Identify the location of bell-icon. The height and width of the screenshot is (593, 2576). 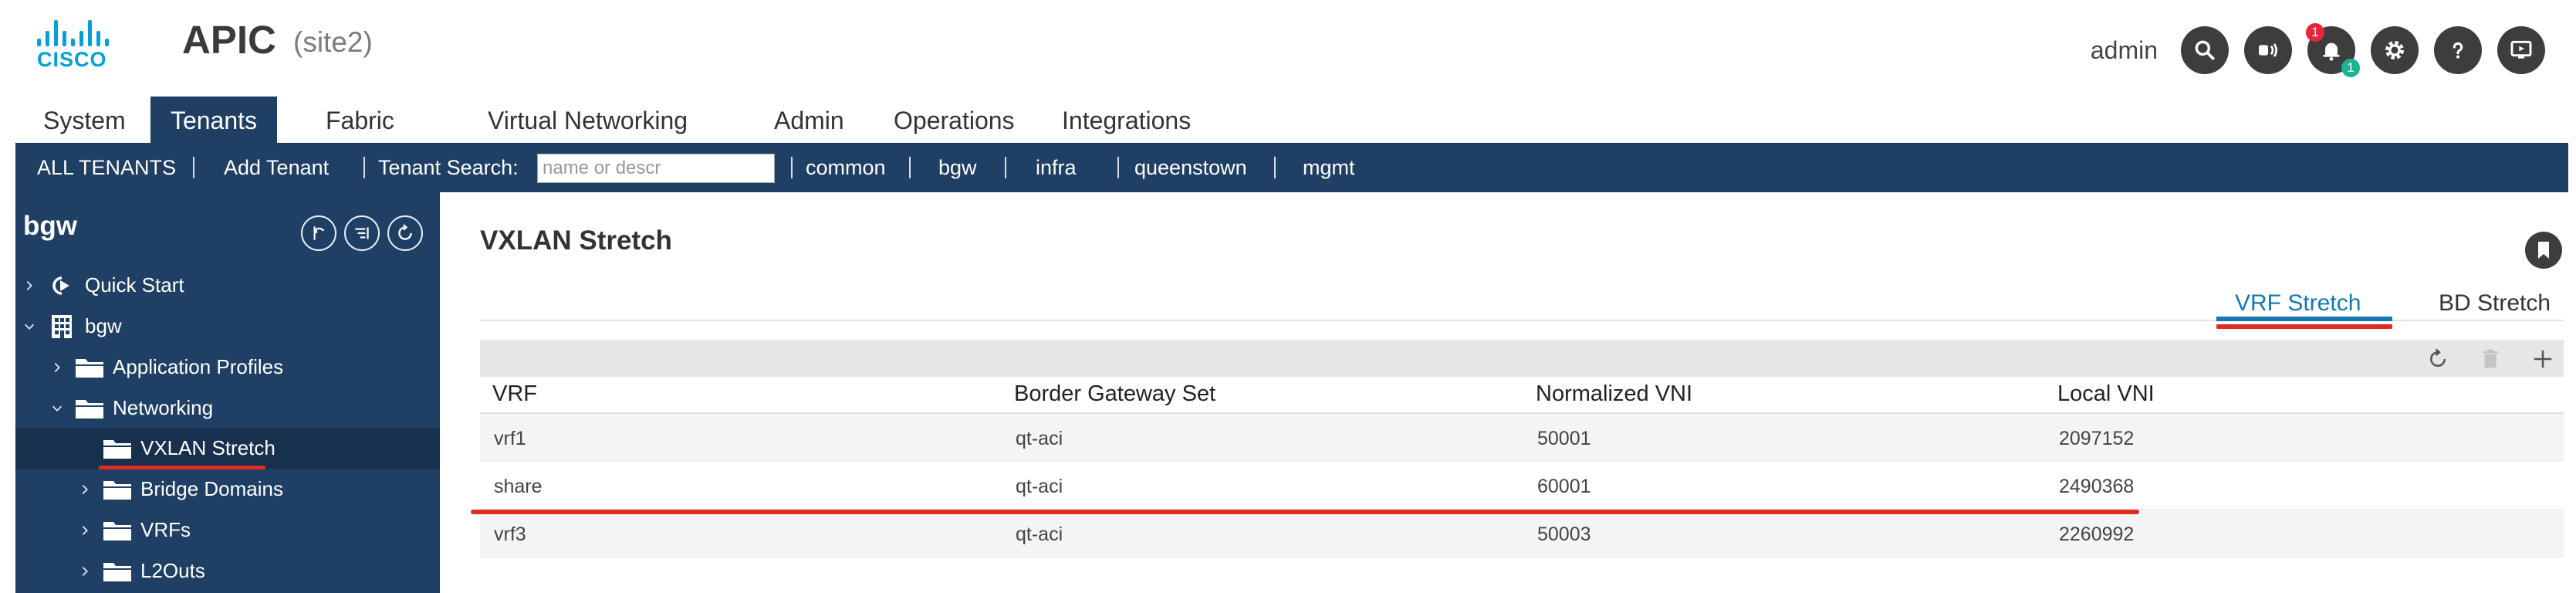
(2331, 51).